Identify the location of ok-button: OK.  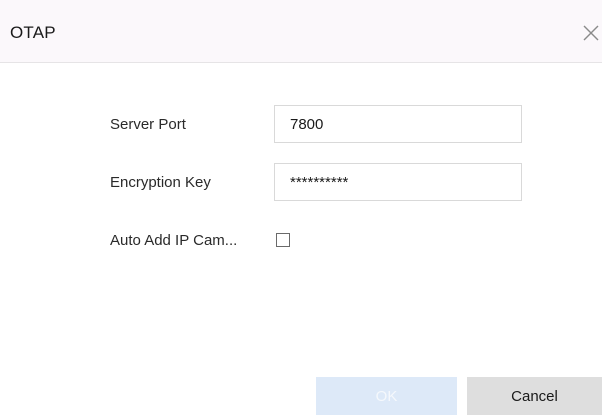
(386, 396).